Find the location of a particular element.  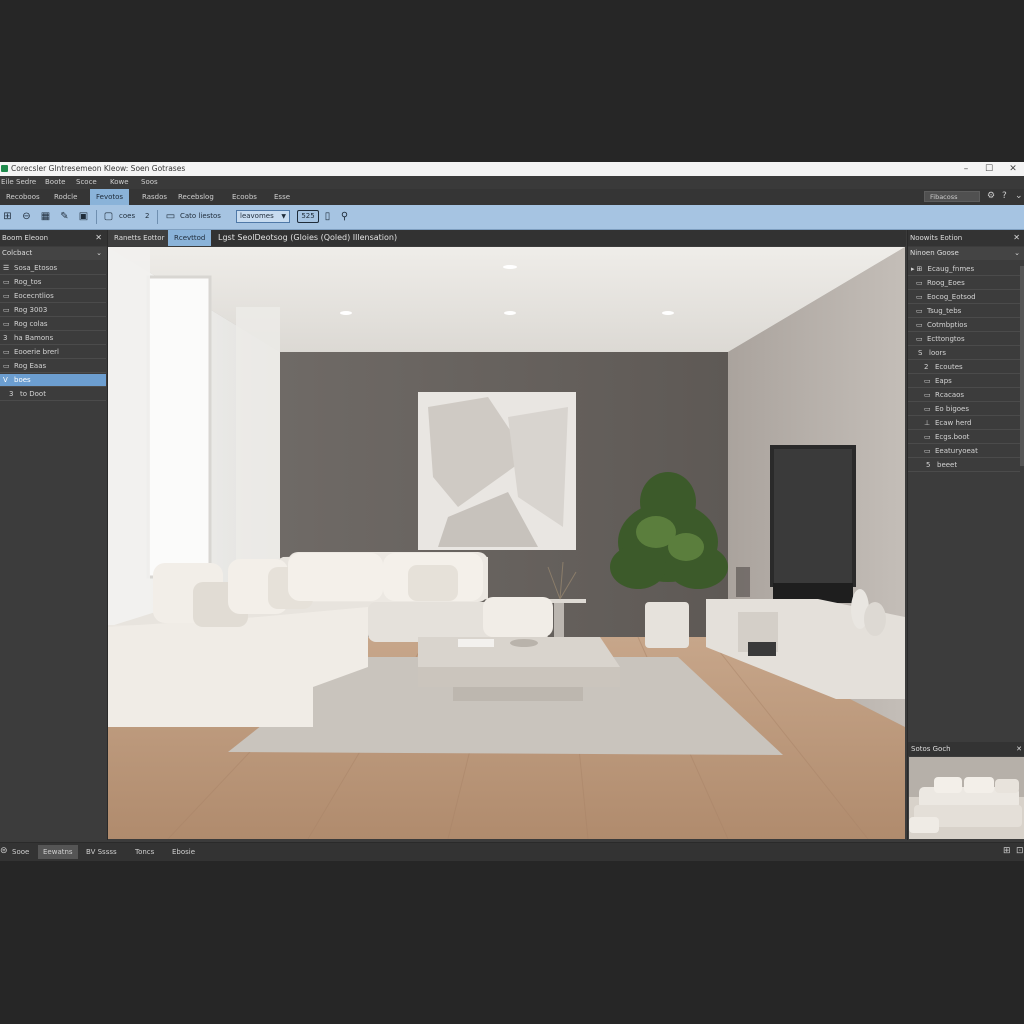

status-tab-3: Toncs is located at coordinates (144, 852).